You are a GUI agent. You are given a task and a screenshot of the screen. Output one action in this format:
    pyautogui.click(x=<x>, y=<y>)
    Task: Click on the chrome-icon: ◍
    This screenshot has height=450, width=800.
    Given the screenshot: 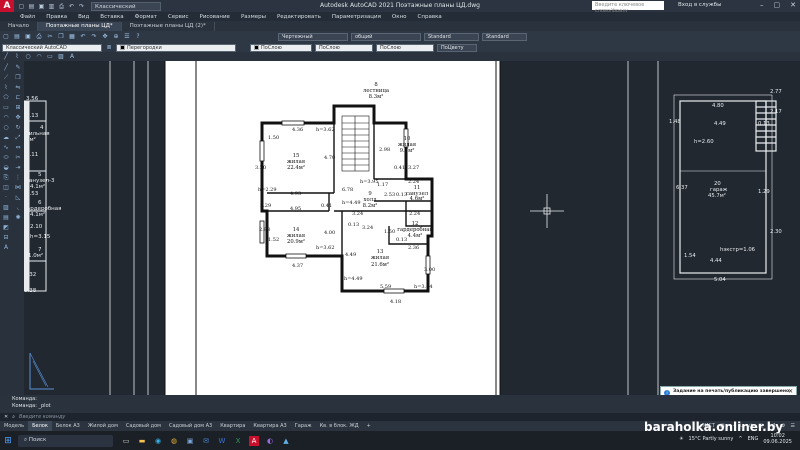 What is the action you would take?
    pyautogui.click(x=174, y=441)
    